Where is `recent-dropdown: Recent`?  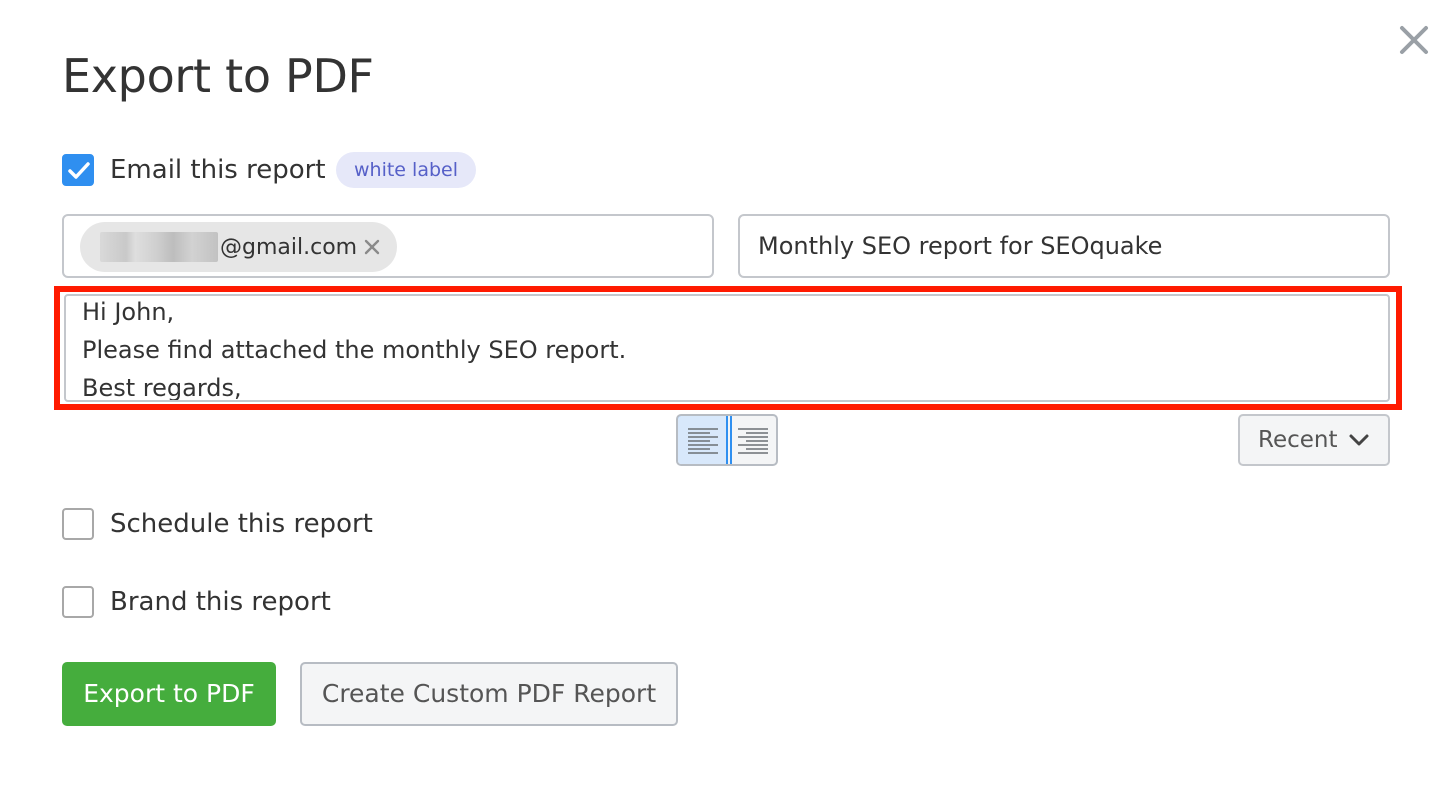
recent-dropdown: Recent is located at coordinates (1314, 440).